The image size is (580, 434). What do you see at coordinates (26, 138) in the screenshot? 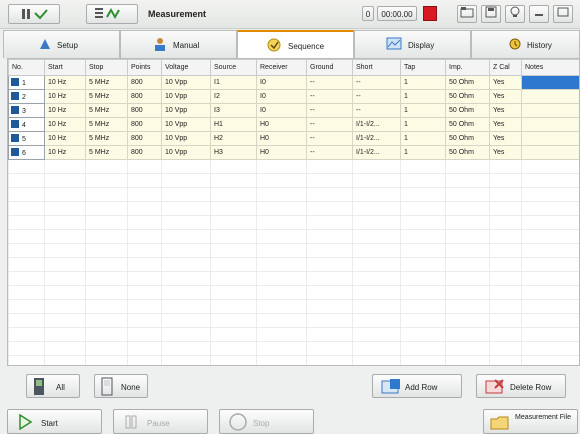
I see `row-number-cell: 5` at bounding box center [26, 138].